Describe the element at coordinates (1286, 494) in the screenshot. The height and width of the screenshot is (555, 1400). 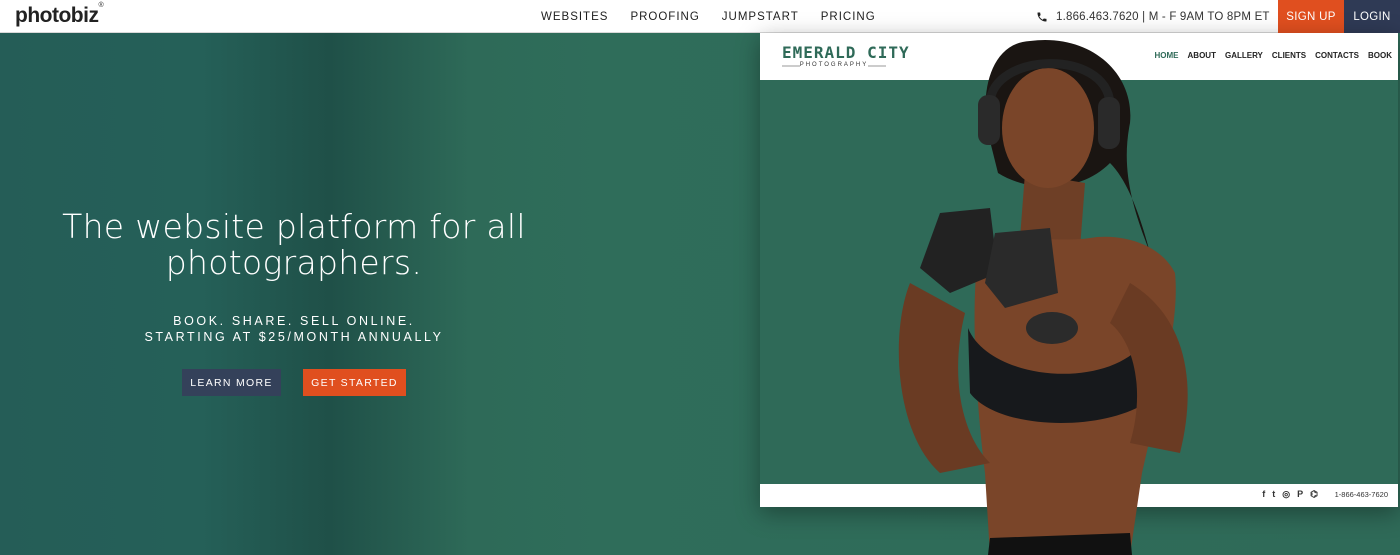
I see `instagram-icon: ◎` at that location.